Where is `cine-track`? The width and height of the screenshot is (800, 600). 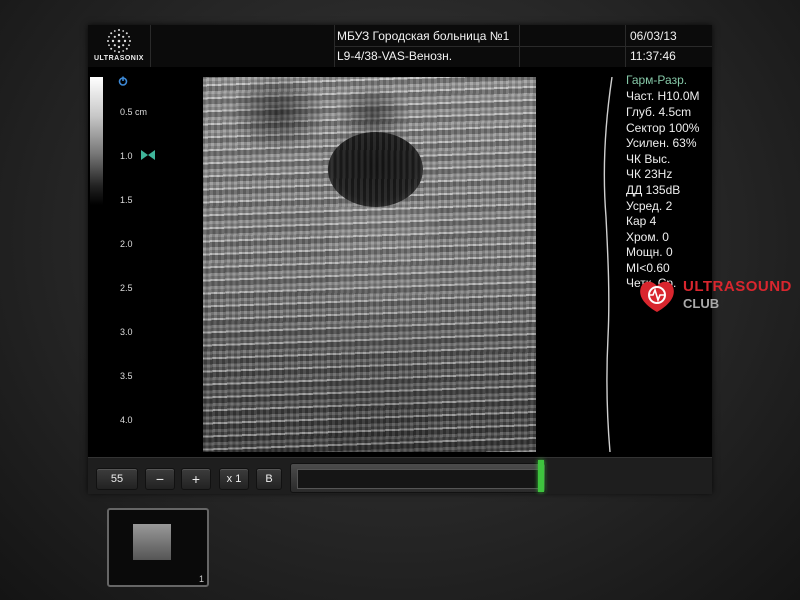 cine-track is located at coordinates (420, 479).